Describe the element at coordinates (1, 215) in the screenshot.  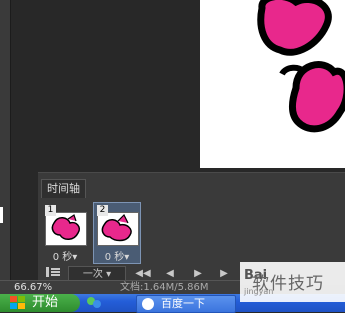
I see `panel-marker` at that location.